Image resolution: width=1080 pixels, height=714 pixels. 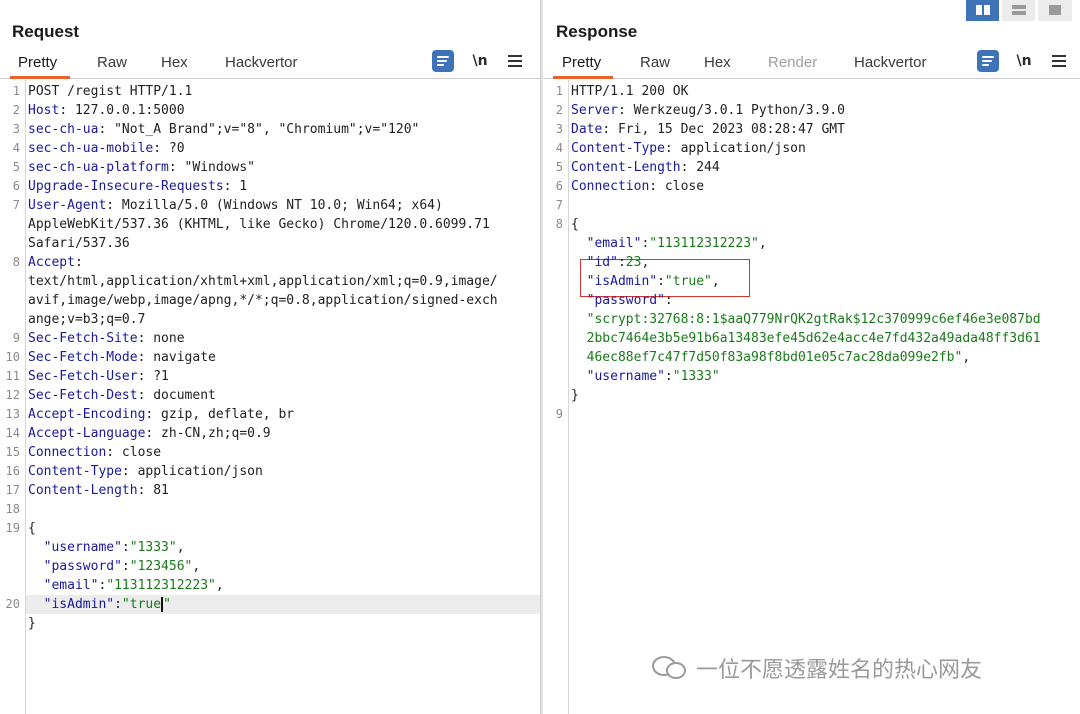 What do you see at coordinates (16, 129) in the screenshot?
I see `line-number: 3` at bounding box center [16, 129].